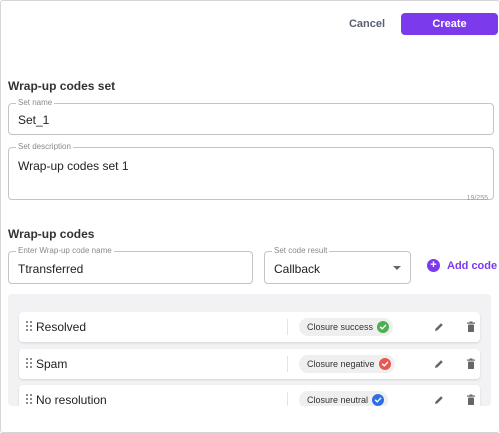 The width and height of the screenshot is (500, 433). Describe the element at coordinates (52, 364) in the screenshot. I see `code-name: Spam` at that location.